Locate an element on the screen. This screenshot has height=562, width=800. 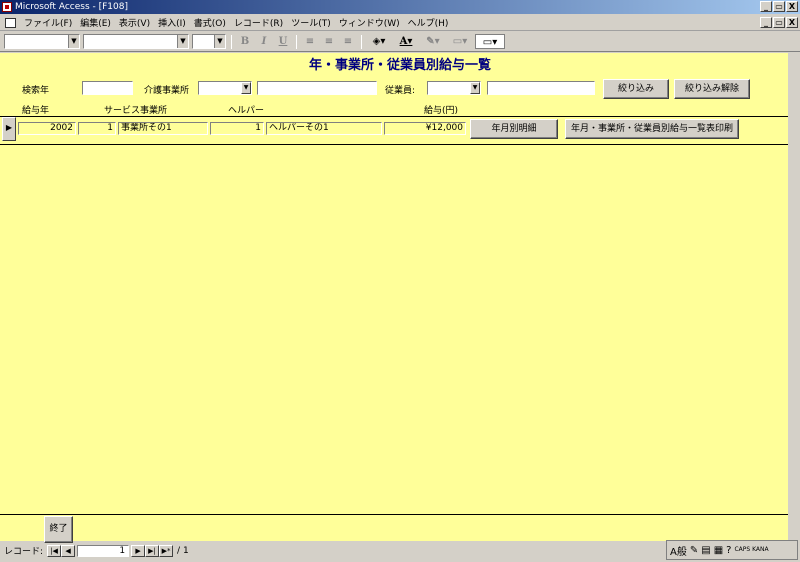
ime-dictionary-icon: ▤ is located at coordinates (705, 550).